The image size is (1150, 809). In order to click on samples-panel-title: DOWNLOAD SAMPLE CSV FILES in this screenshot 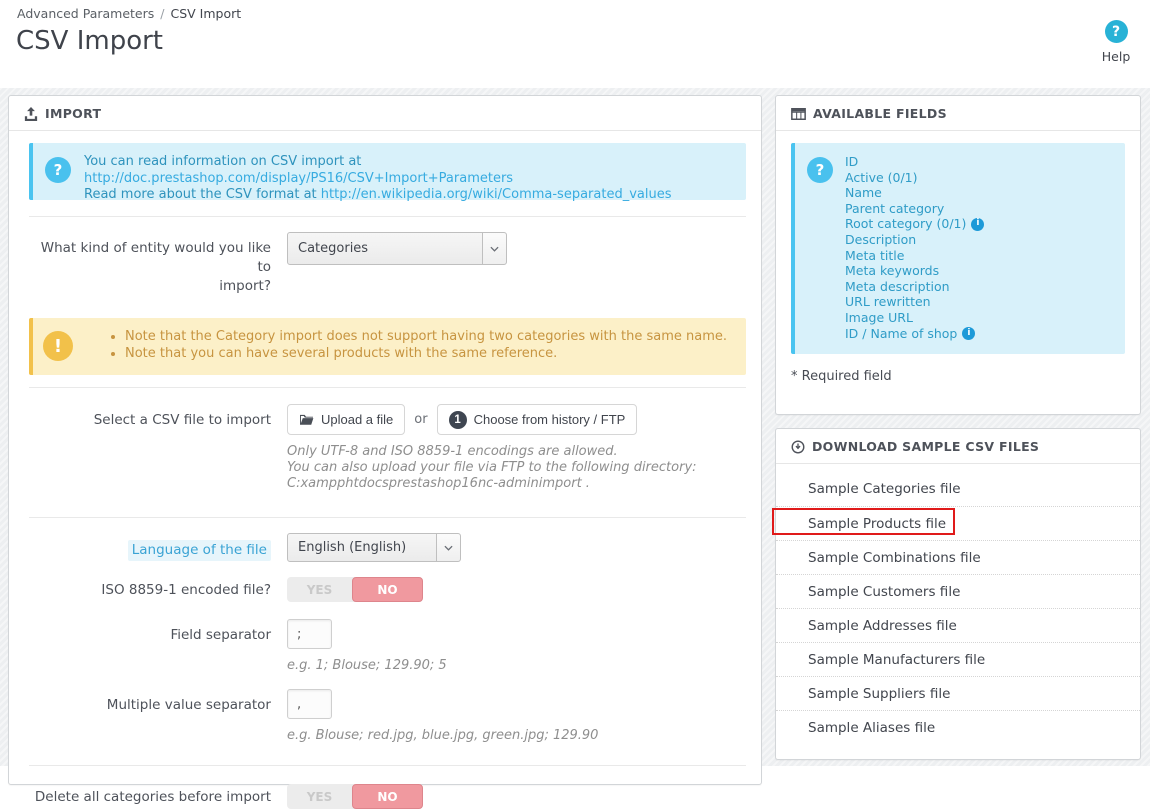, I will do `click(926, 446)`.